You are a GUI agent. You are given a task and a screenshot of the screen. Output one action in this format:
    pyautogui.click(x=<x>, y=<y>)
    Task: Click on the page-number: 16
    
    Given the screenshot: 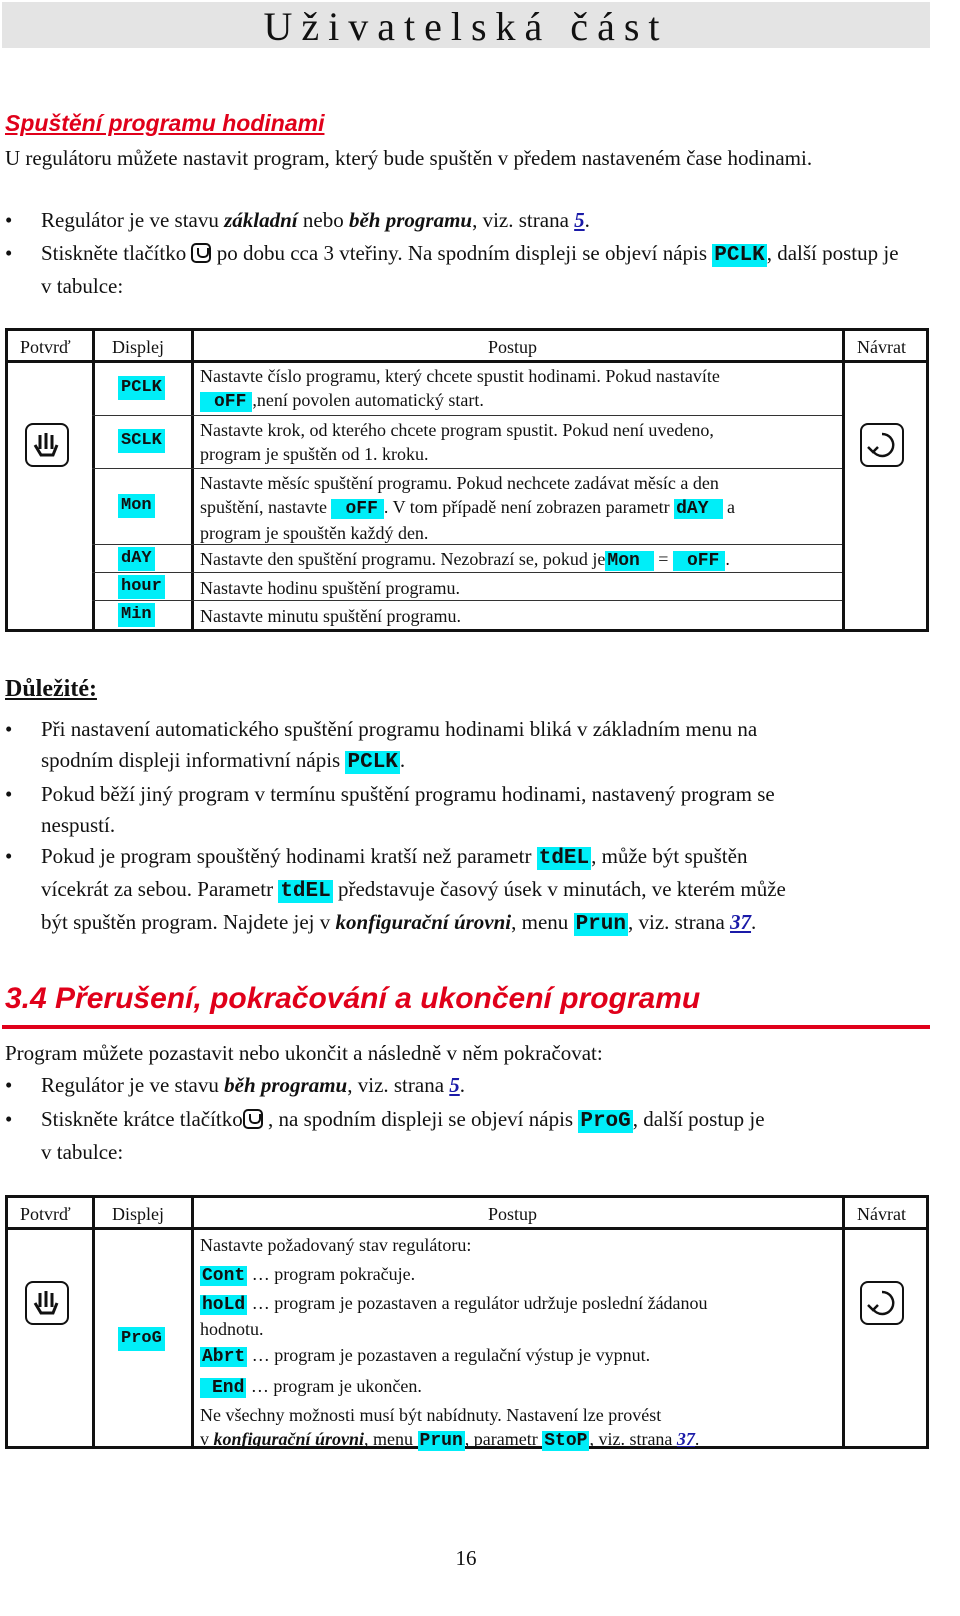 What is the action you would take?
    pyautogui.click(x=466, y=1558)
    